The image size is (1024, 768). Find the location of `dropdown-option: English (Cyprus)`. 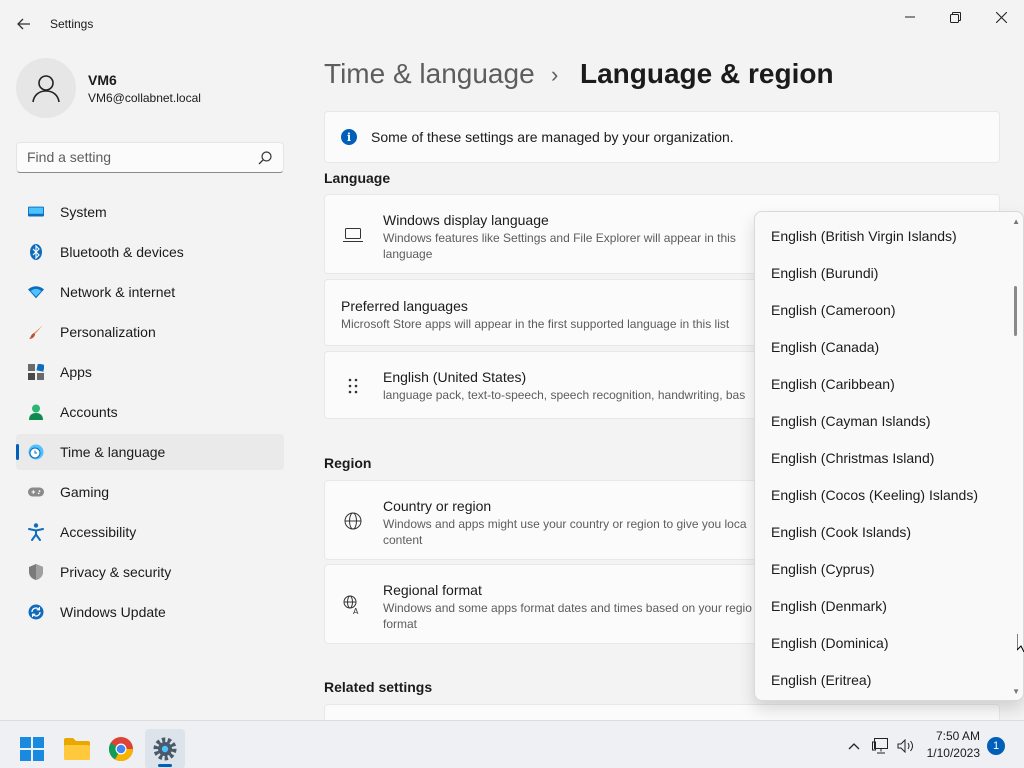

dropdown-option: English (Cyprus) is located at coordinates (822, 569).